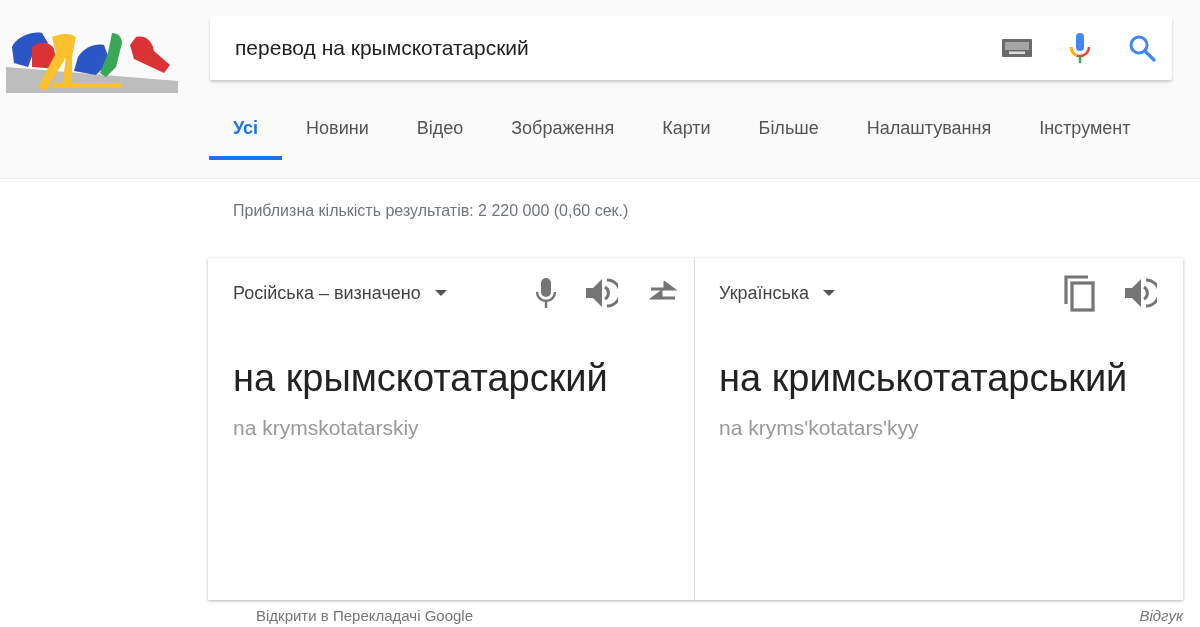 This screenshot has width=1200, height=627. Describe the element at coordinates (819, 428) in the screenshot. I see `target-transliteration: na kryms'kotatars'kyy` at that location.